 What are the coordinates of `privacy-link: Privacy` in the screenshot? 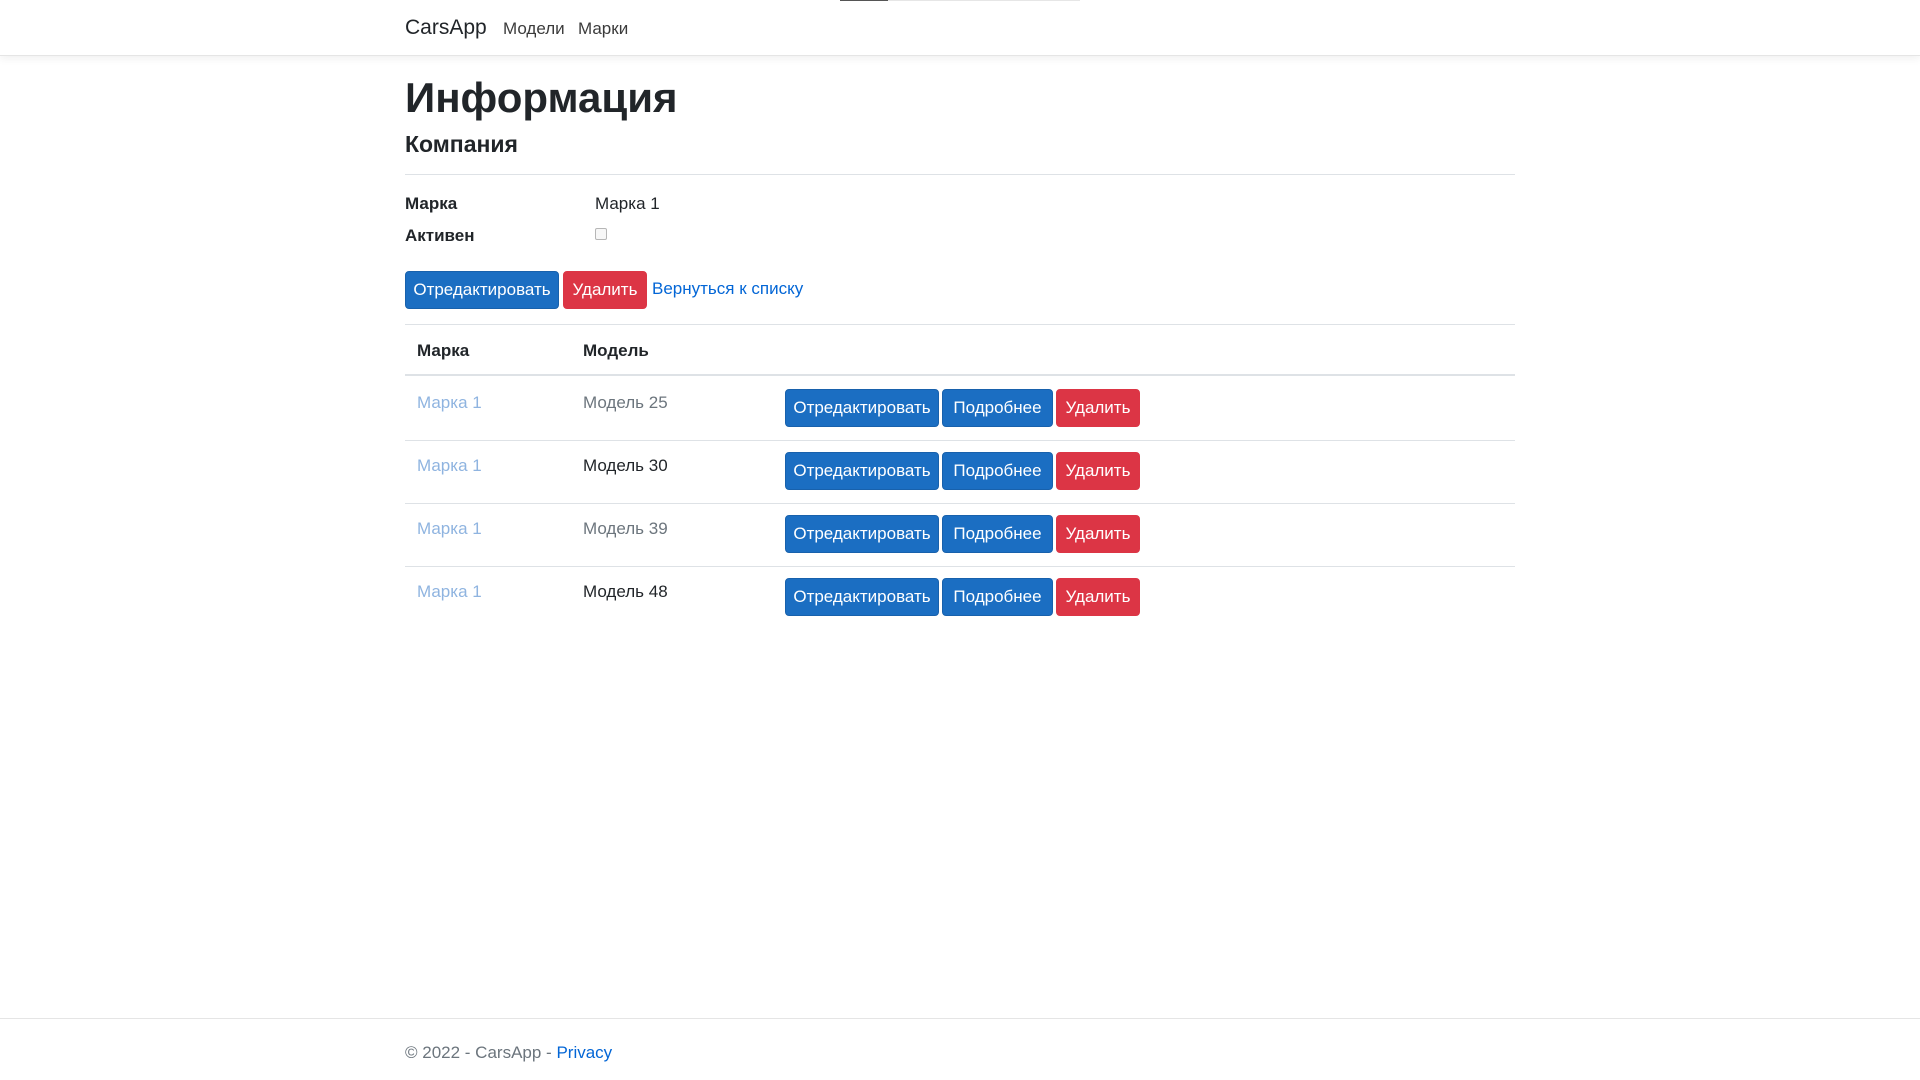 It's located at (584, 1052).